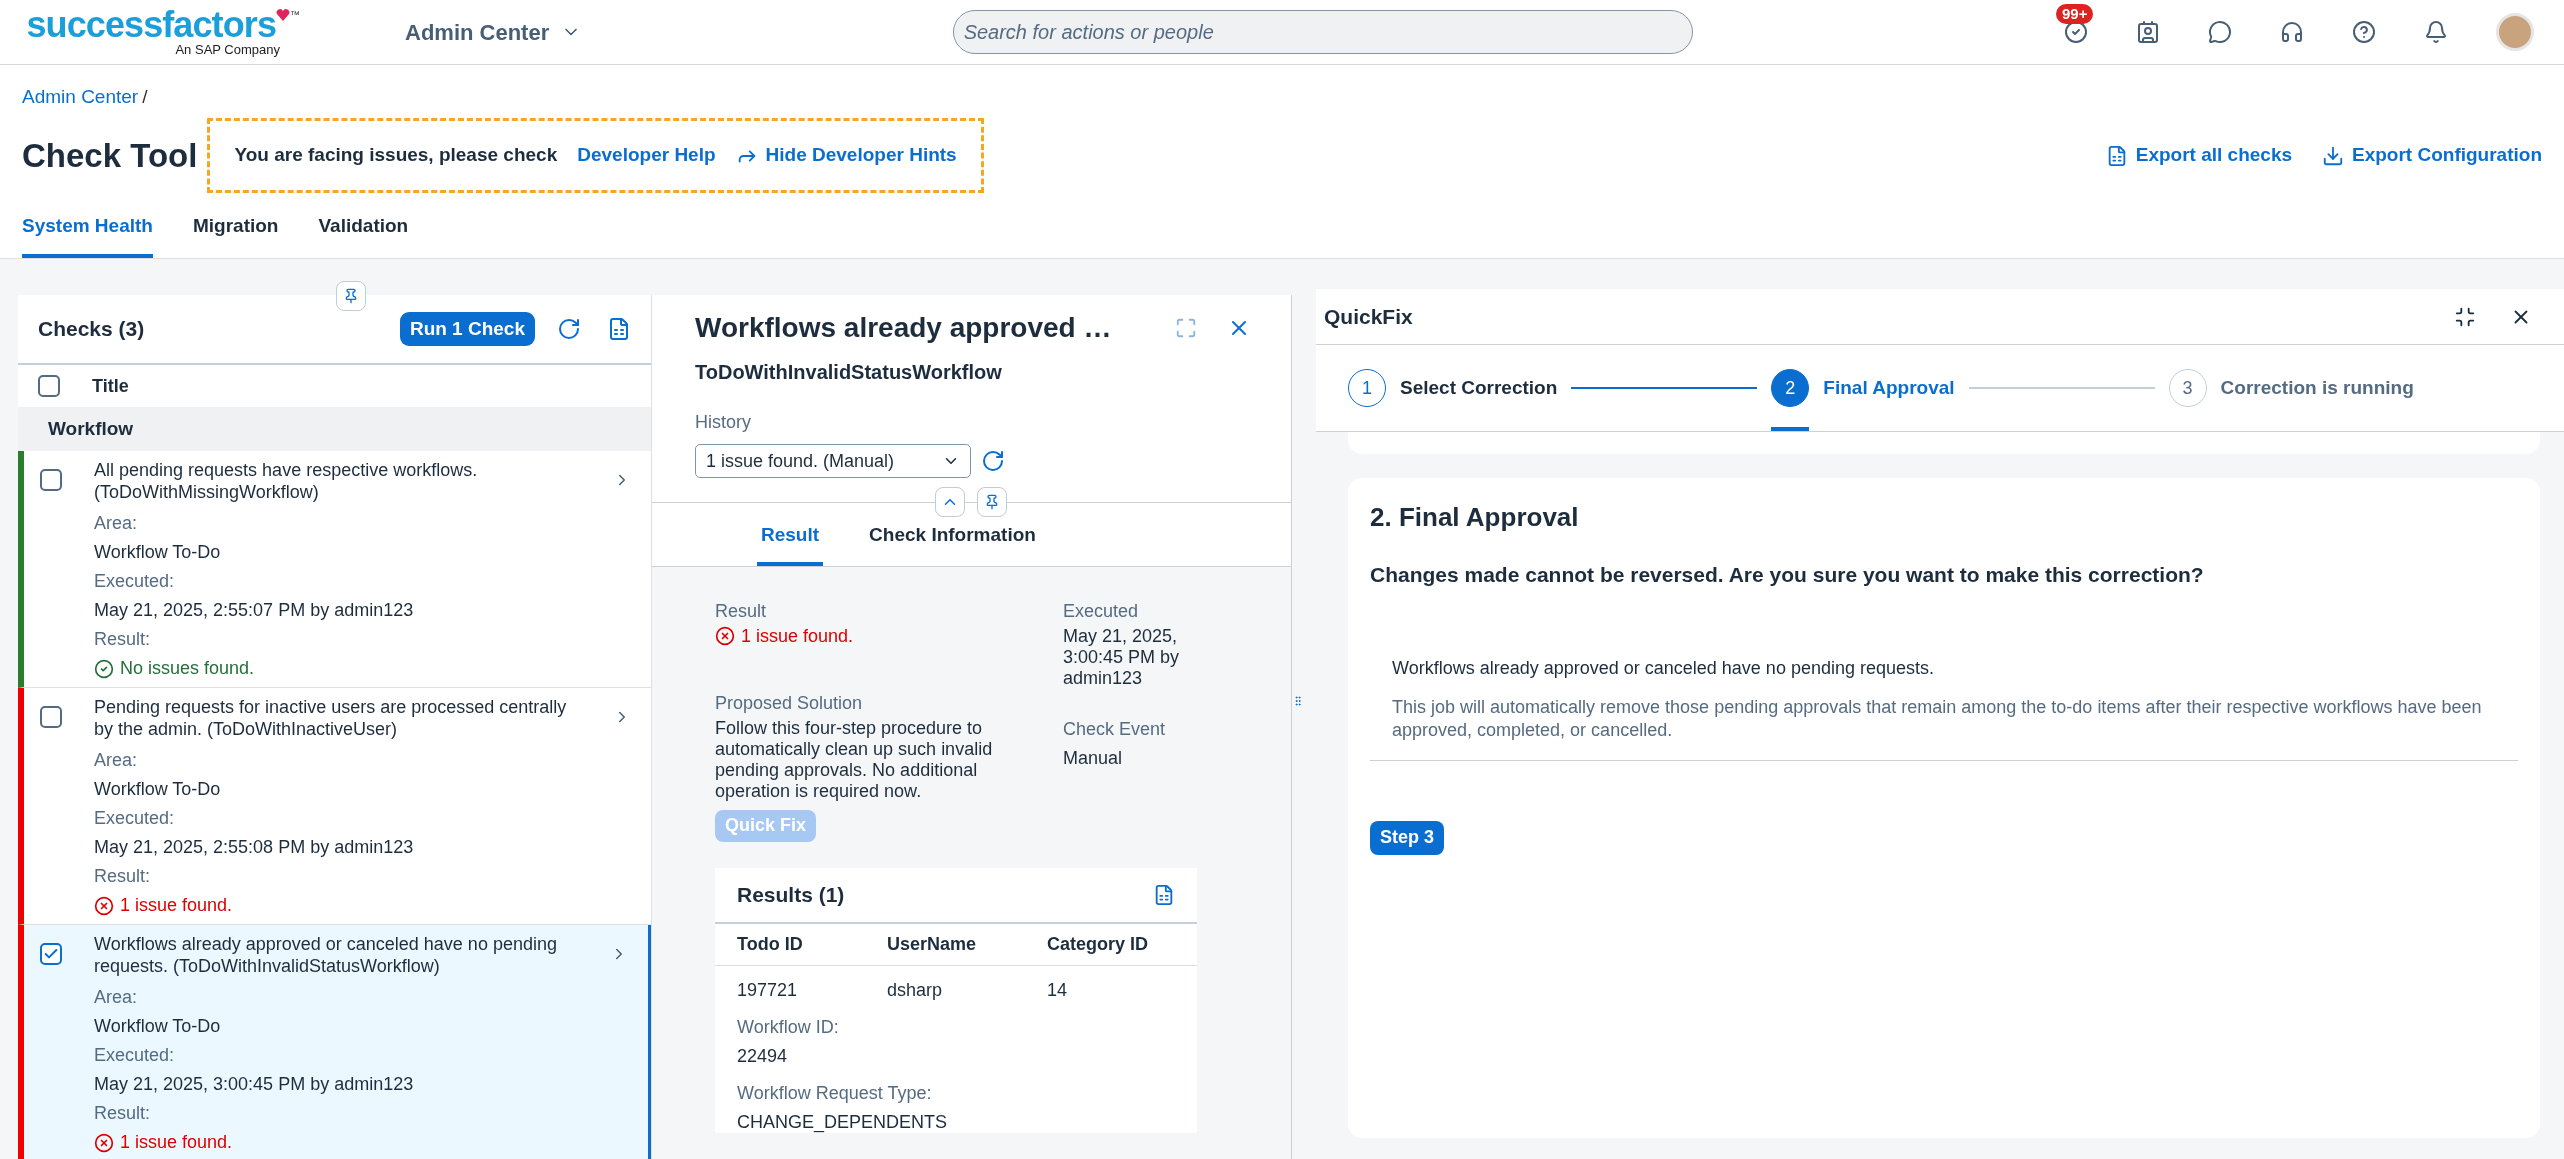 This screenshot has height=1159, width=2564. What do you see at coordinates (493, 32) in the screenshot?
I see `app-menu: Admin Center` at bounding box center [493, 32].